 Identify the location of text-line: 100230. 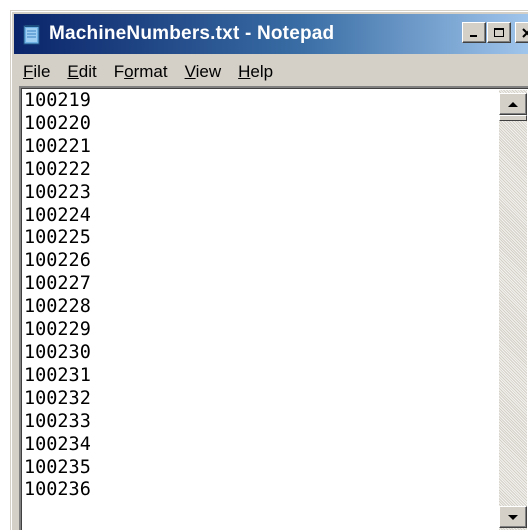
(57, 352).